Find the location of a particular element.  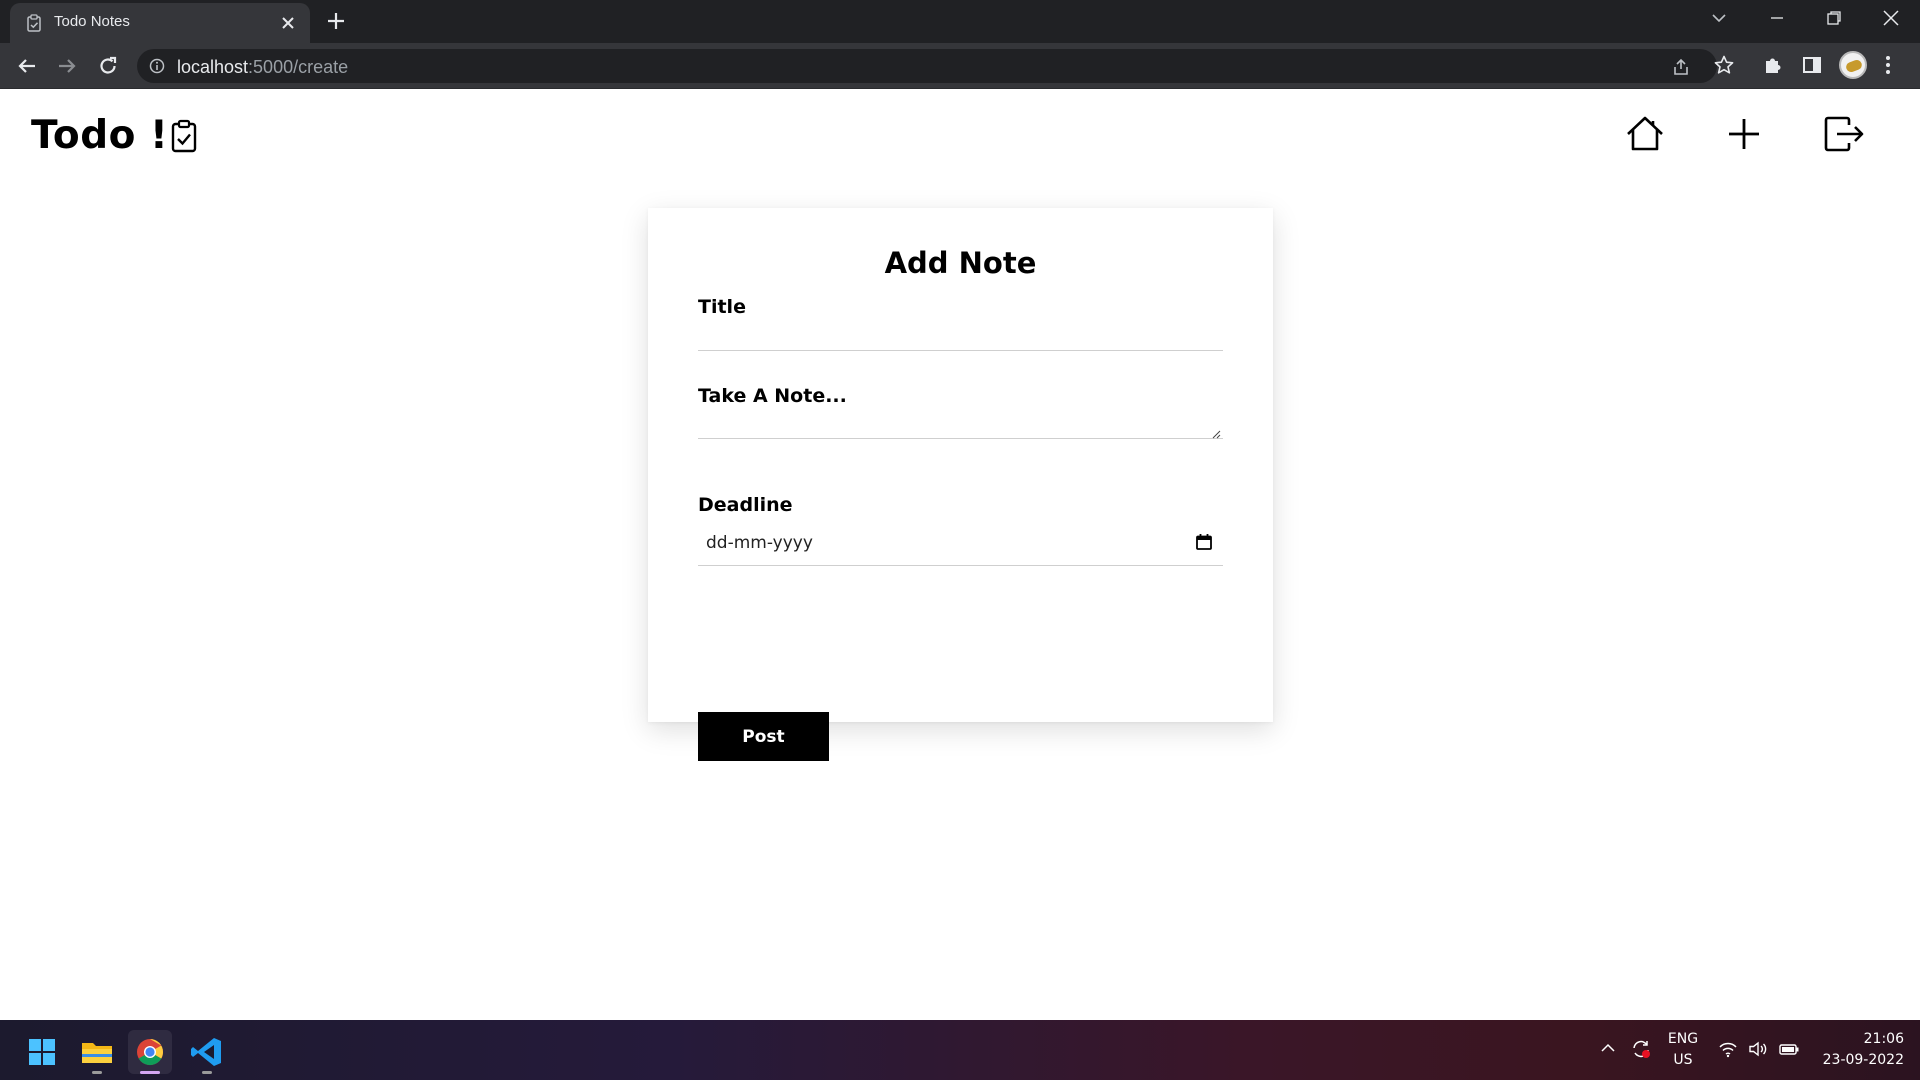

minimize-icon is located at coordinates (1777, 18).